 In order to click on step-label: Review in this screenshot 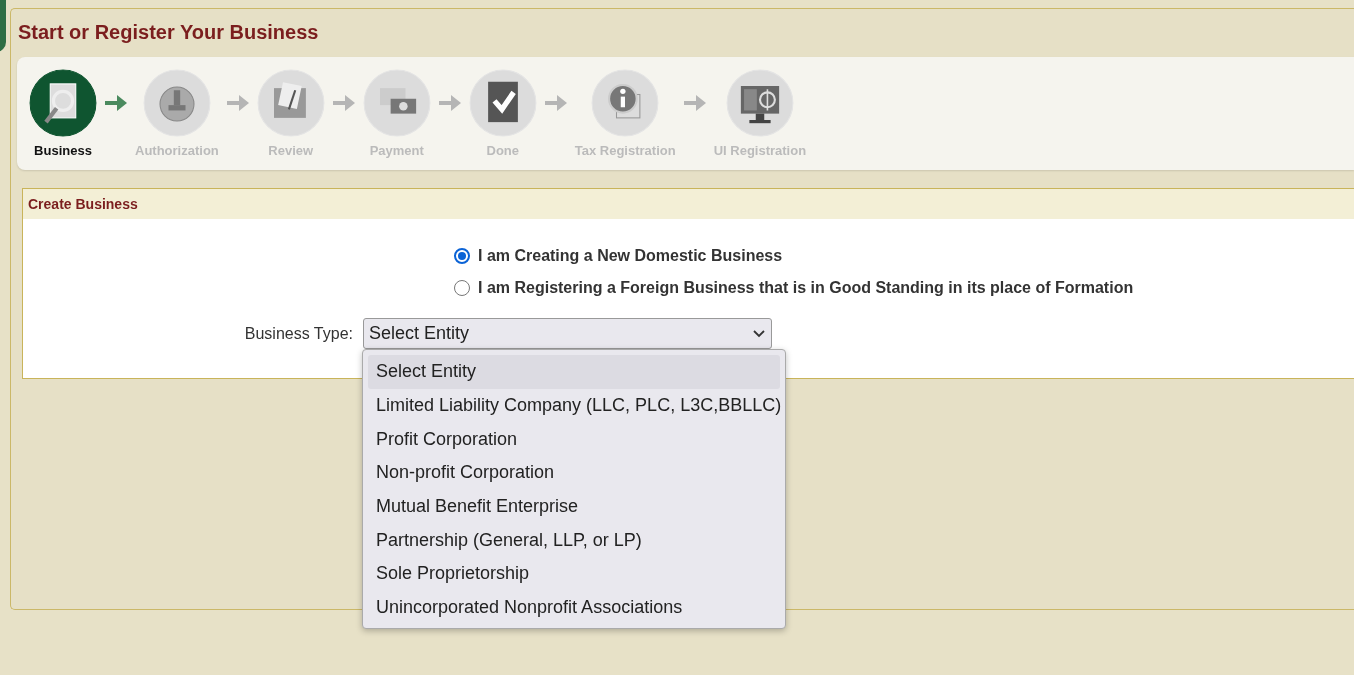, I will do `click(291, 150)`.